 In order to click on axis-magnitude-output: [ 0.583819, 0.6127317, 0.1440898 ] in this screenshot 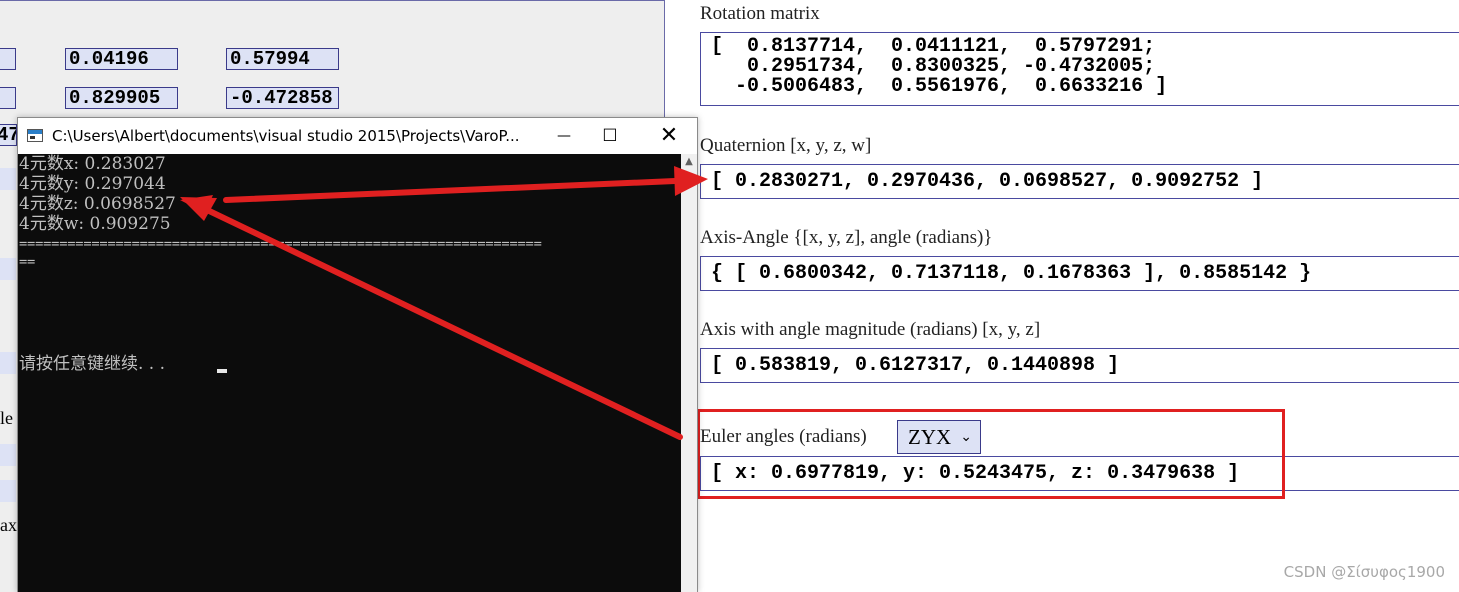, I will do `click(1079, 365)`.